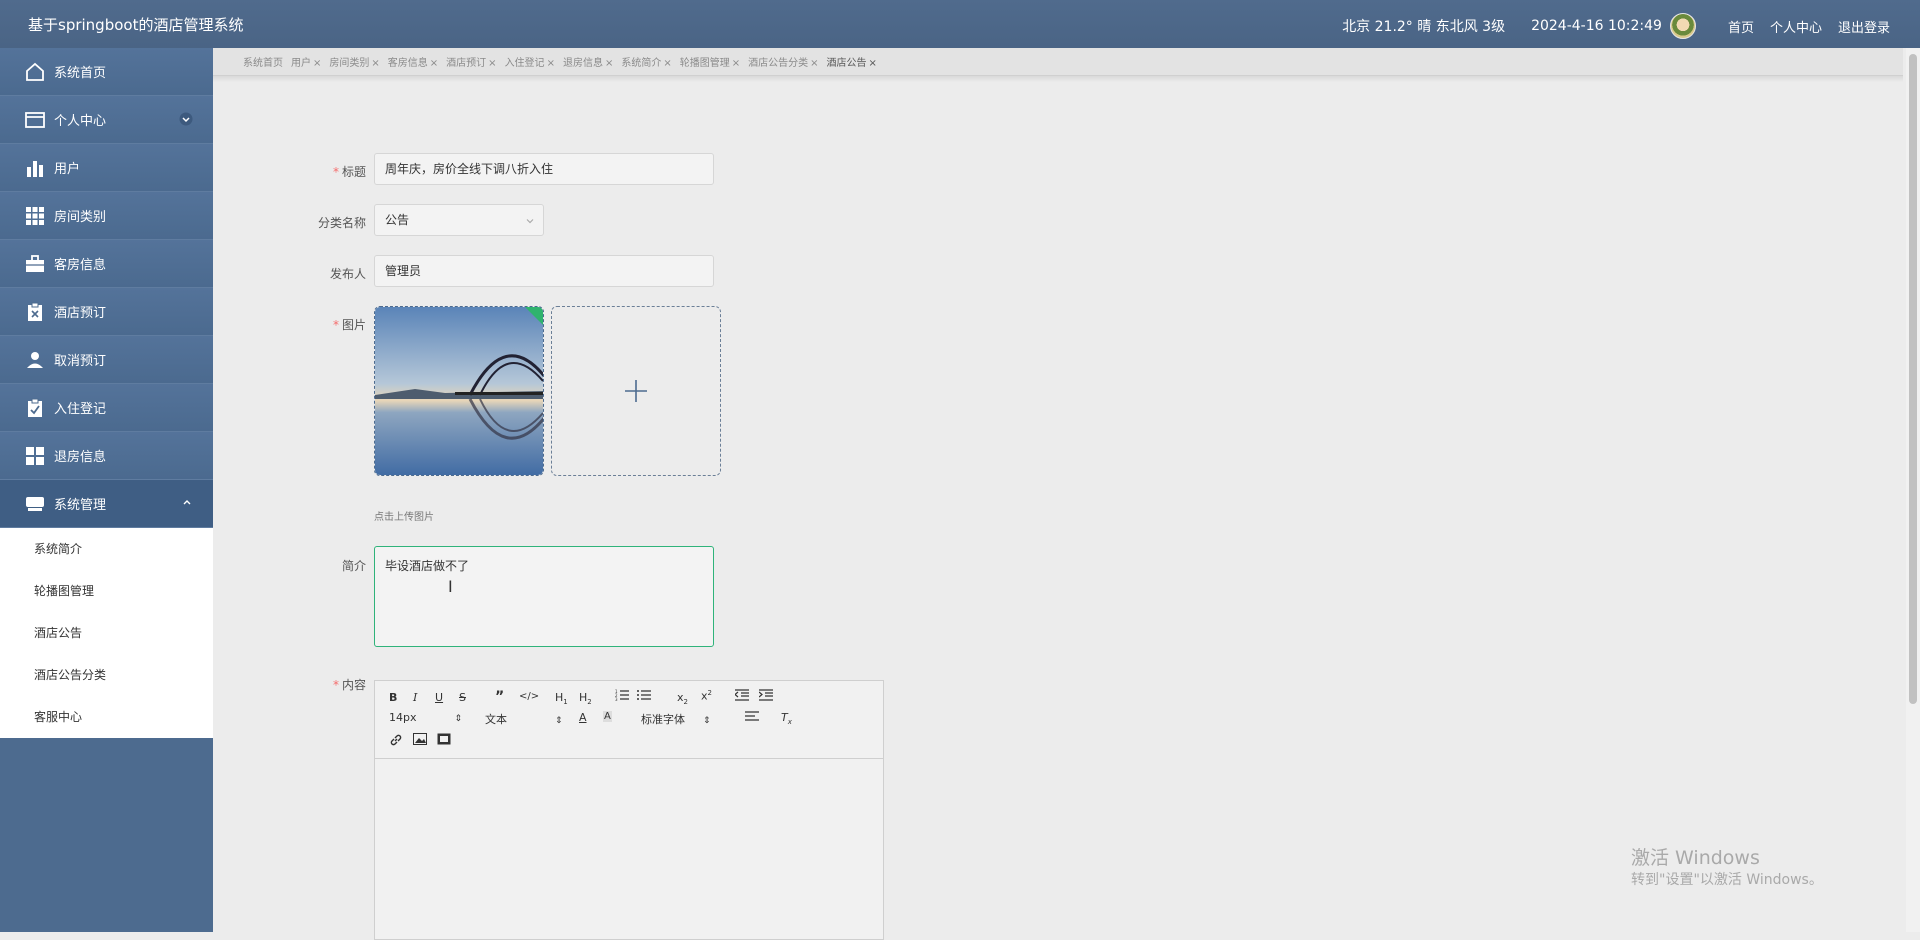 The width and height of the screenshot is (1920, 940). What do you see at coordinates (396, 741) in the screenshot?
I see `link-icon` at bounding box center [396, 741].